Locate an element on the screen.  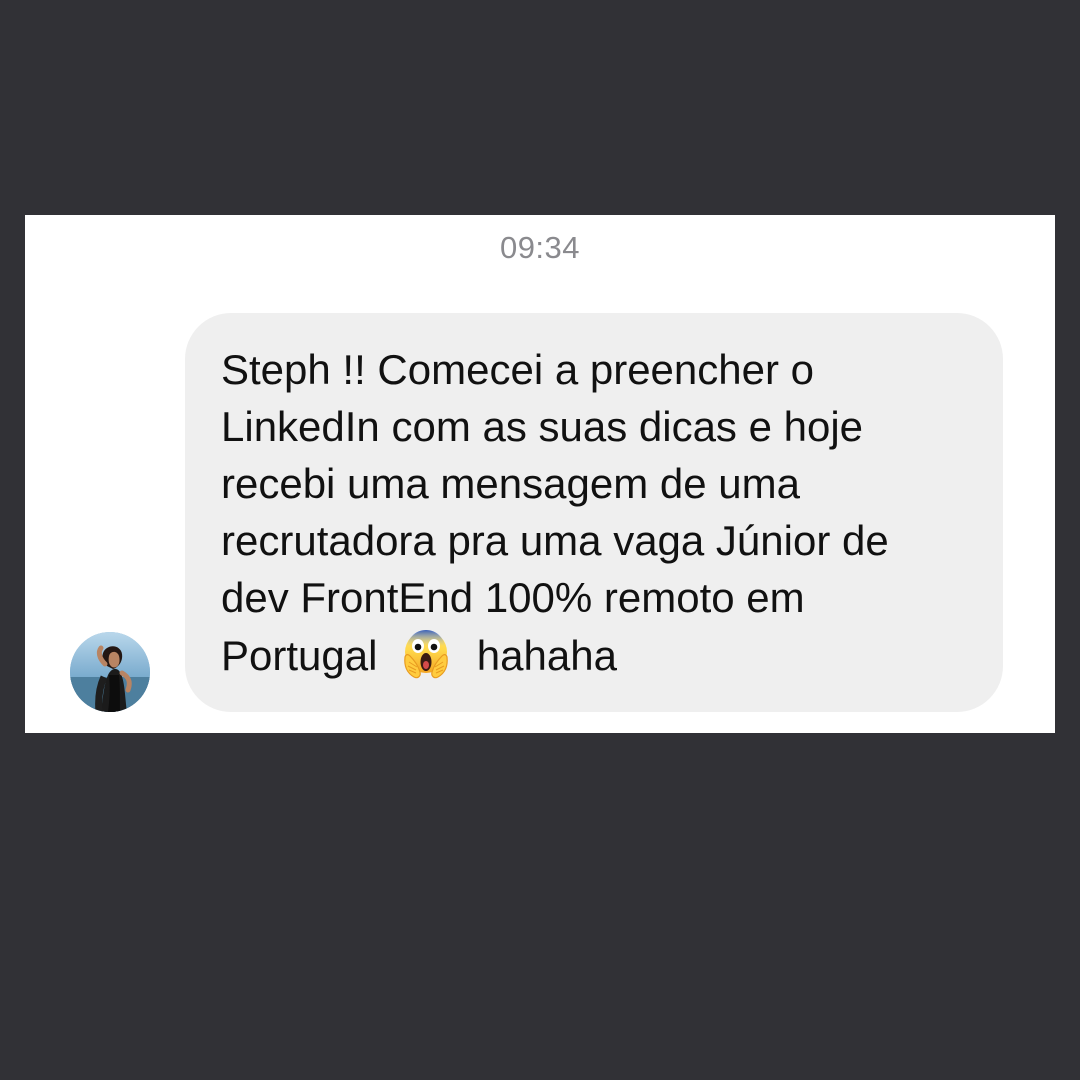
message-line: Steph !! Comecei a preencher o is located at coordinates (518, 369).